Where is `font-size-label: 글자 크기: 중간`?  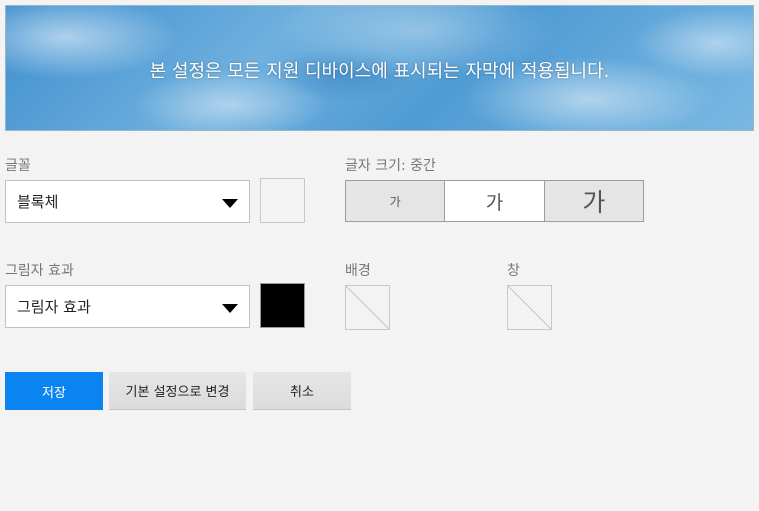 font-size-label: 글자 크기: 중간 is located at coordinates (390, 166).